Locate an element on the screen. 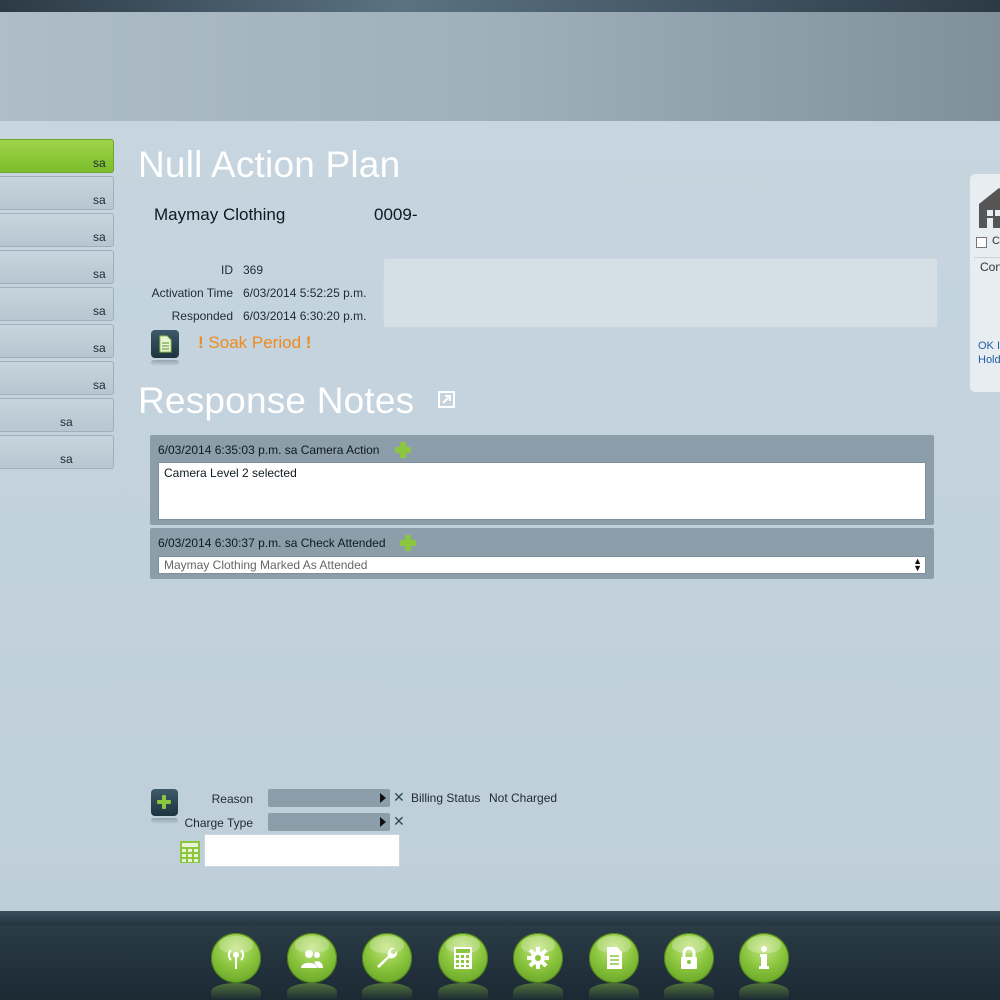 The height and width of the screenshot is (1000, 1000). note-text-area: Camera Level 2 selected is located at coordinates (542, 491).